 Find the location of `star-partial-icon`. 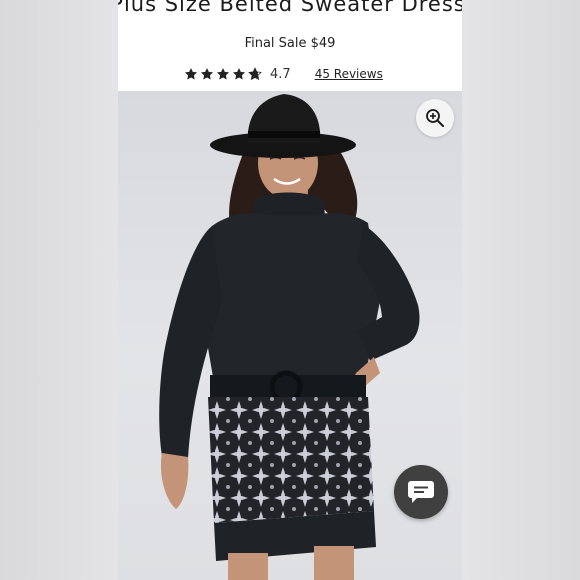

star-partial-icon is located at coordinates (255, 74).